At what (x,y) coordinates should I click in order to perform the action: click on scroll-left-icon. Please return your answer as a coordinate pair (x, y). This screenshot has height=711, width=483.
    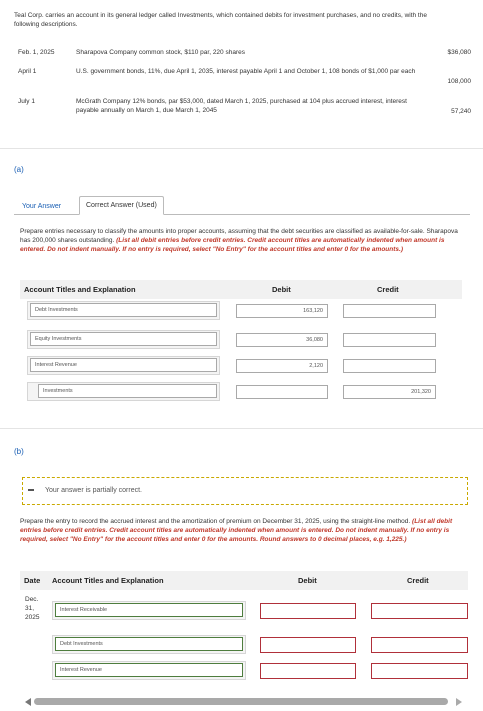
    Looking at the image, I should click on (28, 702).